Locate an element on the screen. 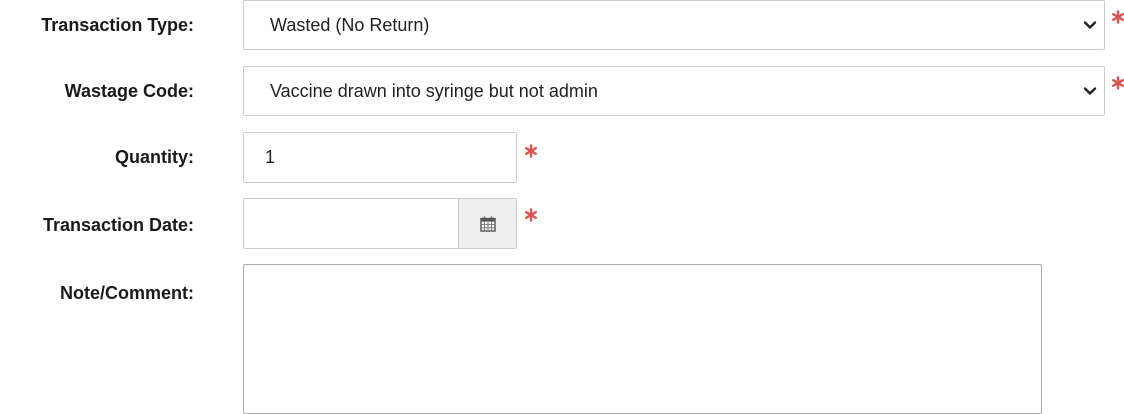 The image size is (1124, 414). note-comment-label: Note/Comment: is located at coordinates (127, 293).